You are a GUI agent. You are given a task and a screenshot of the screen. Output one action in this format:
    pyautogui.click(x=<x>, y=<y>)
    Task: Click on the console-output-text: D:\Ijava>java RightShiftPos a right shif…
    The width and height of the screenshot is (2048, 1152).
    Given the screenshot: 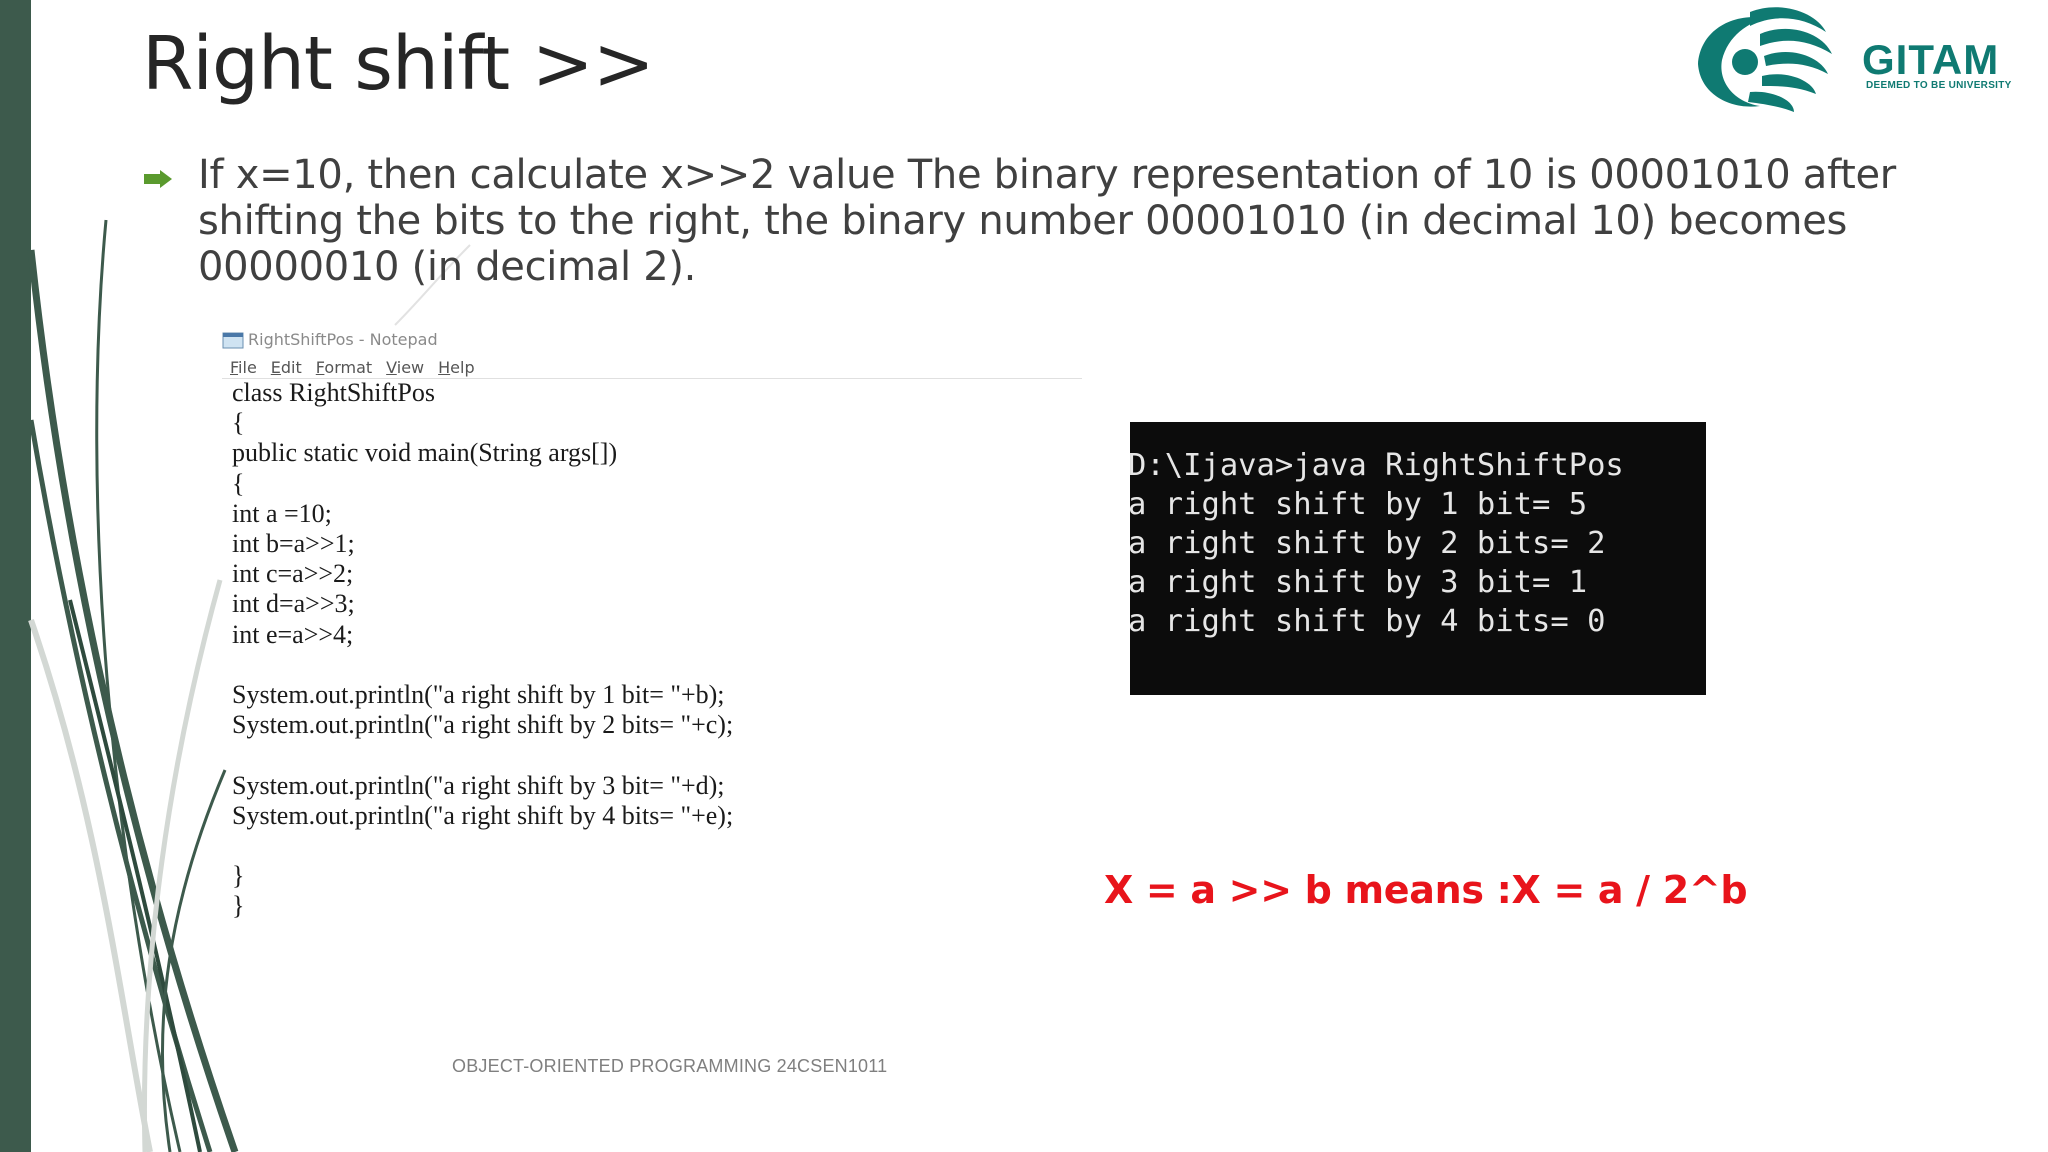 What is the action you would take?
    pyautogui.click(x=1377, y=543)
    